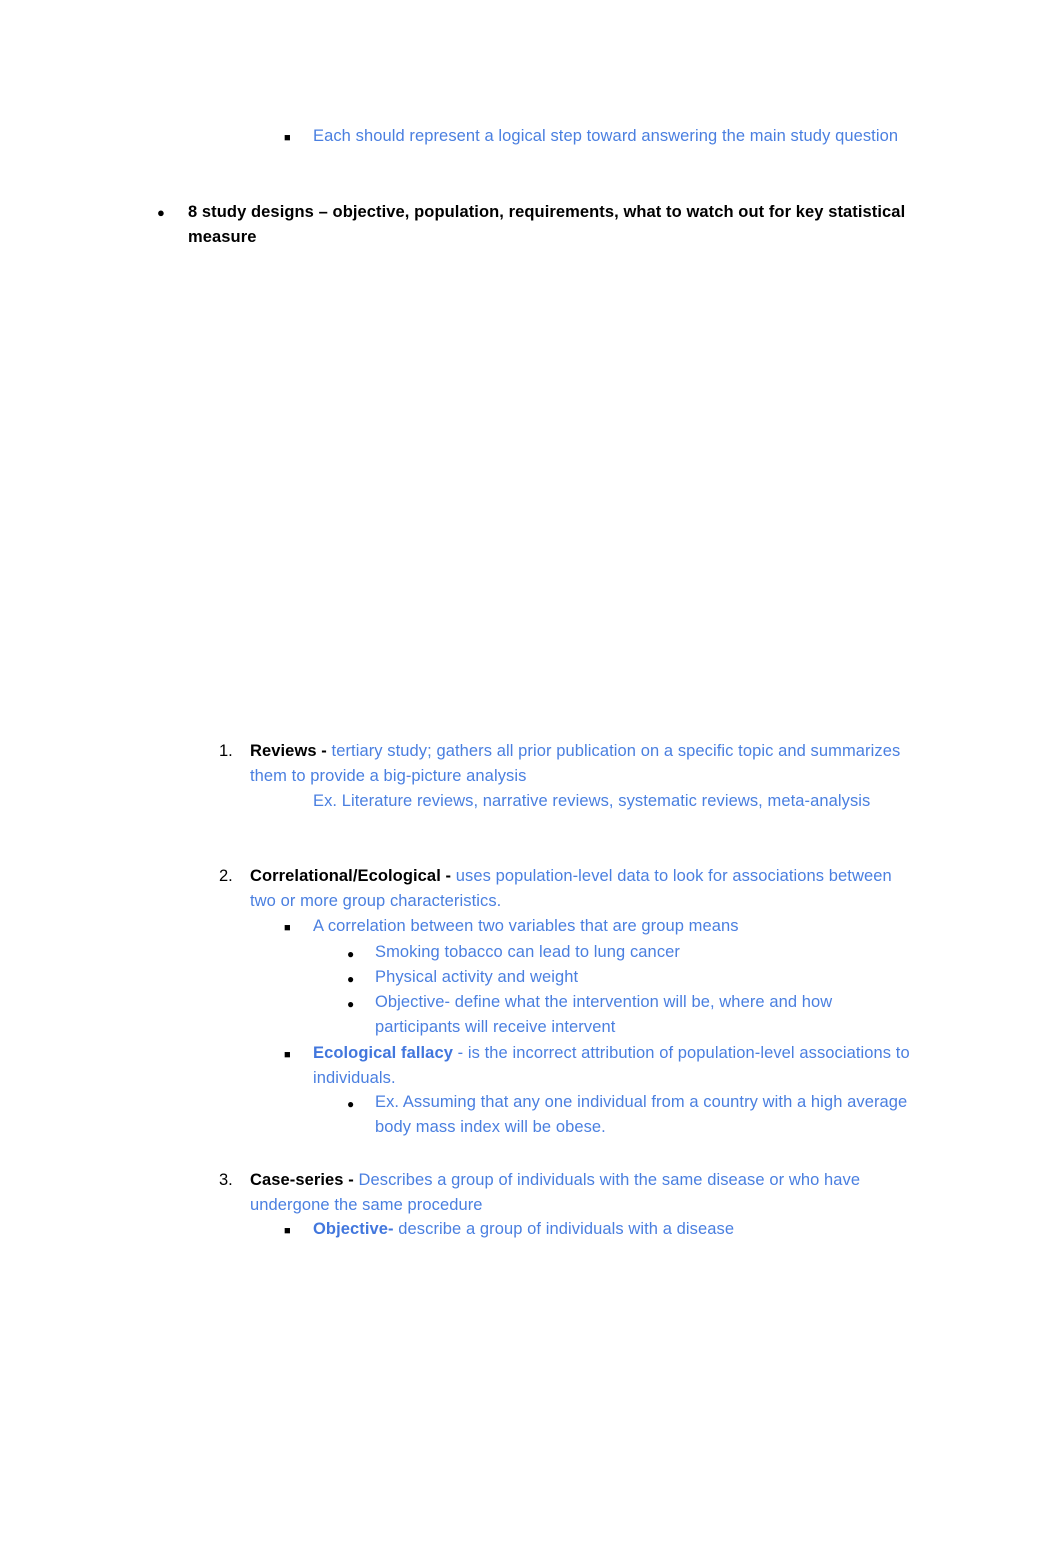 The height and width of the screenshot is (1556, 1062). What do you see at coordinates (527, 952) in the screenshot?
I see `list-item-2-sub-a-child-1: Smoking tobacco can lead to lung cancer` at bounding box center [527, 952].